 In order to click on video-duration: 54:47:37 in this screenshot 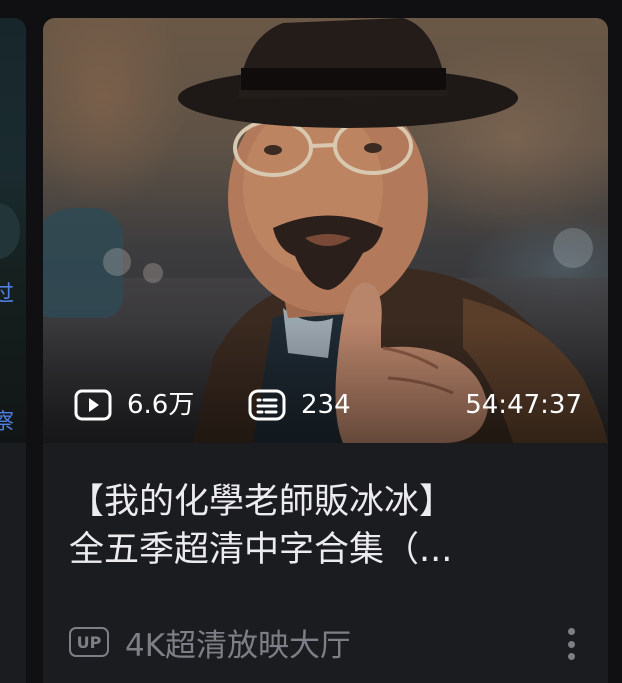, I will do `click(523, 405)`.